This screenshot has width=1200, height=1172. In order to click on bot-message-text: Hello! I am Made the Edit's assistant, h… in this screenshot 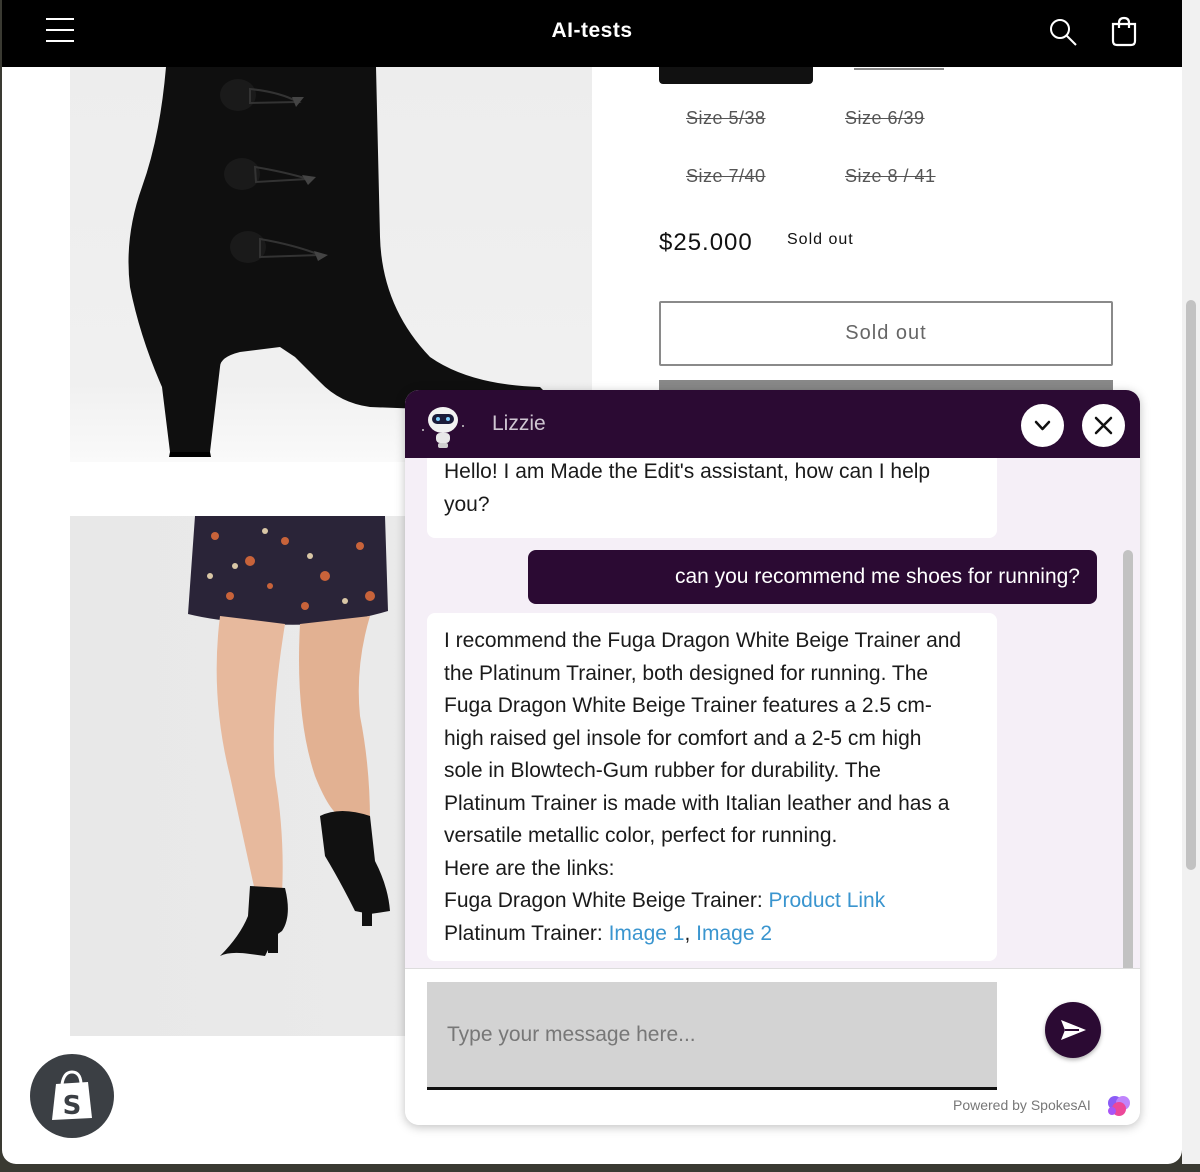, I will do `click(687, 488)`.